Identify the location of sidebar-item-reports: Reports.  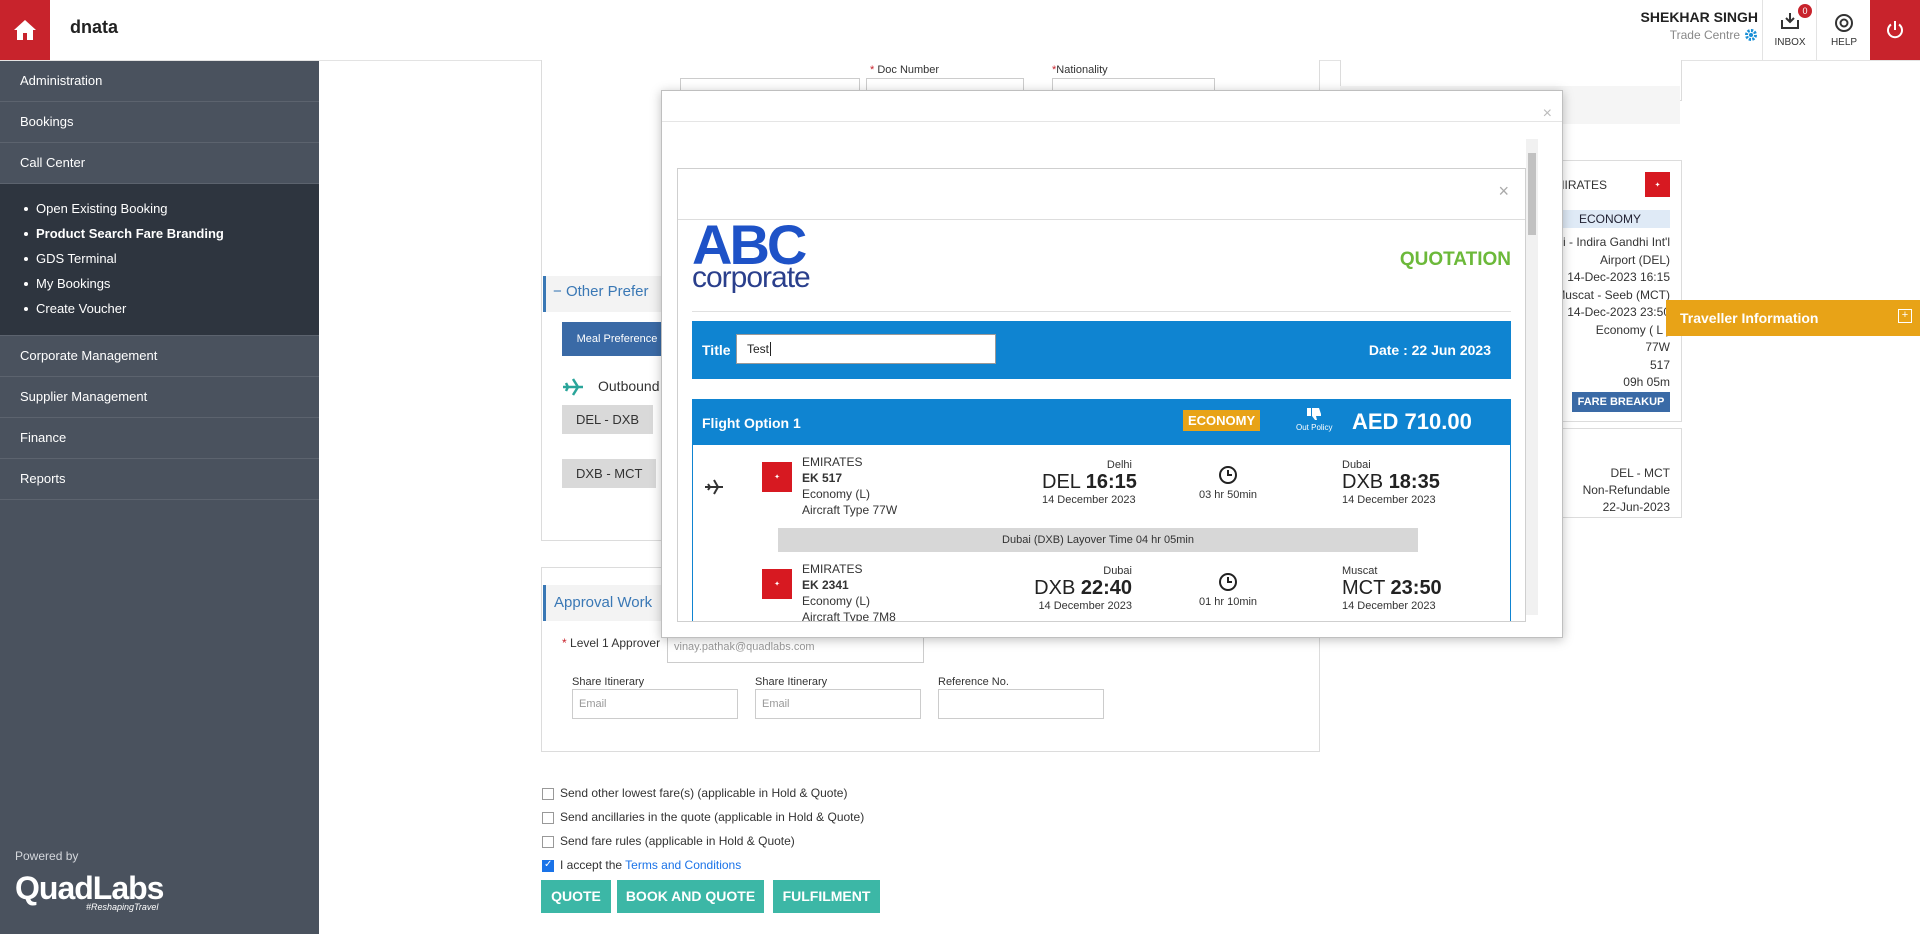
(159, 479).